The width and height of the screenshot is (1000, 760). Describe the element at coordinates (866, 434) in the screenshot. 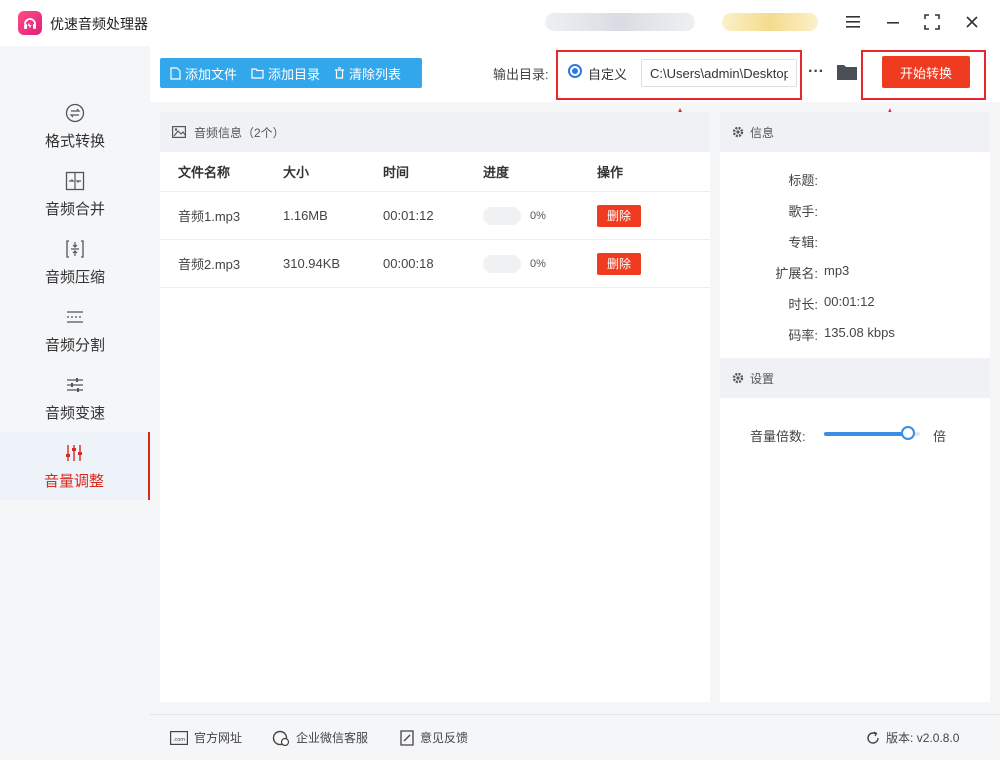

I see `volume-slider-fill` at that location.